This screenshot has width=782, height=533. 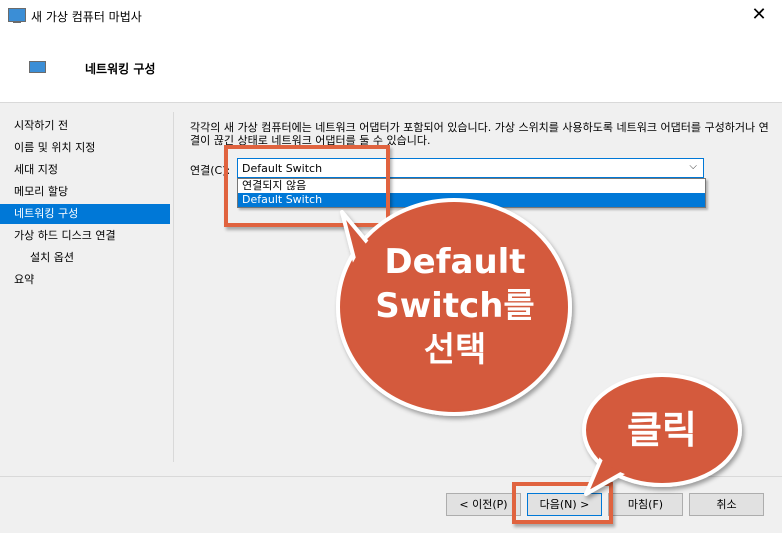 I want to click on cancel-button: 취소, so click(x=726, y=504).